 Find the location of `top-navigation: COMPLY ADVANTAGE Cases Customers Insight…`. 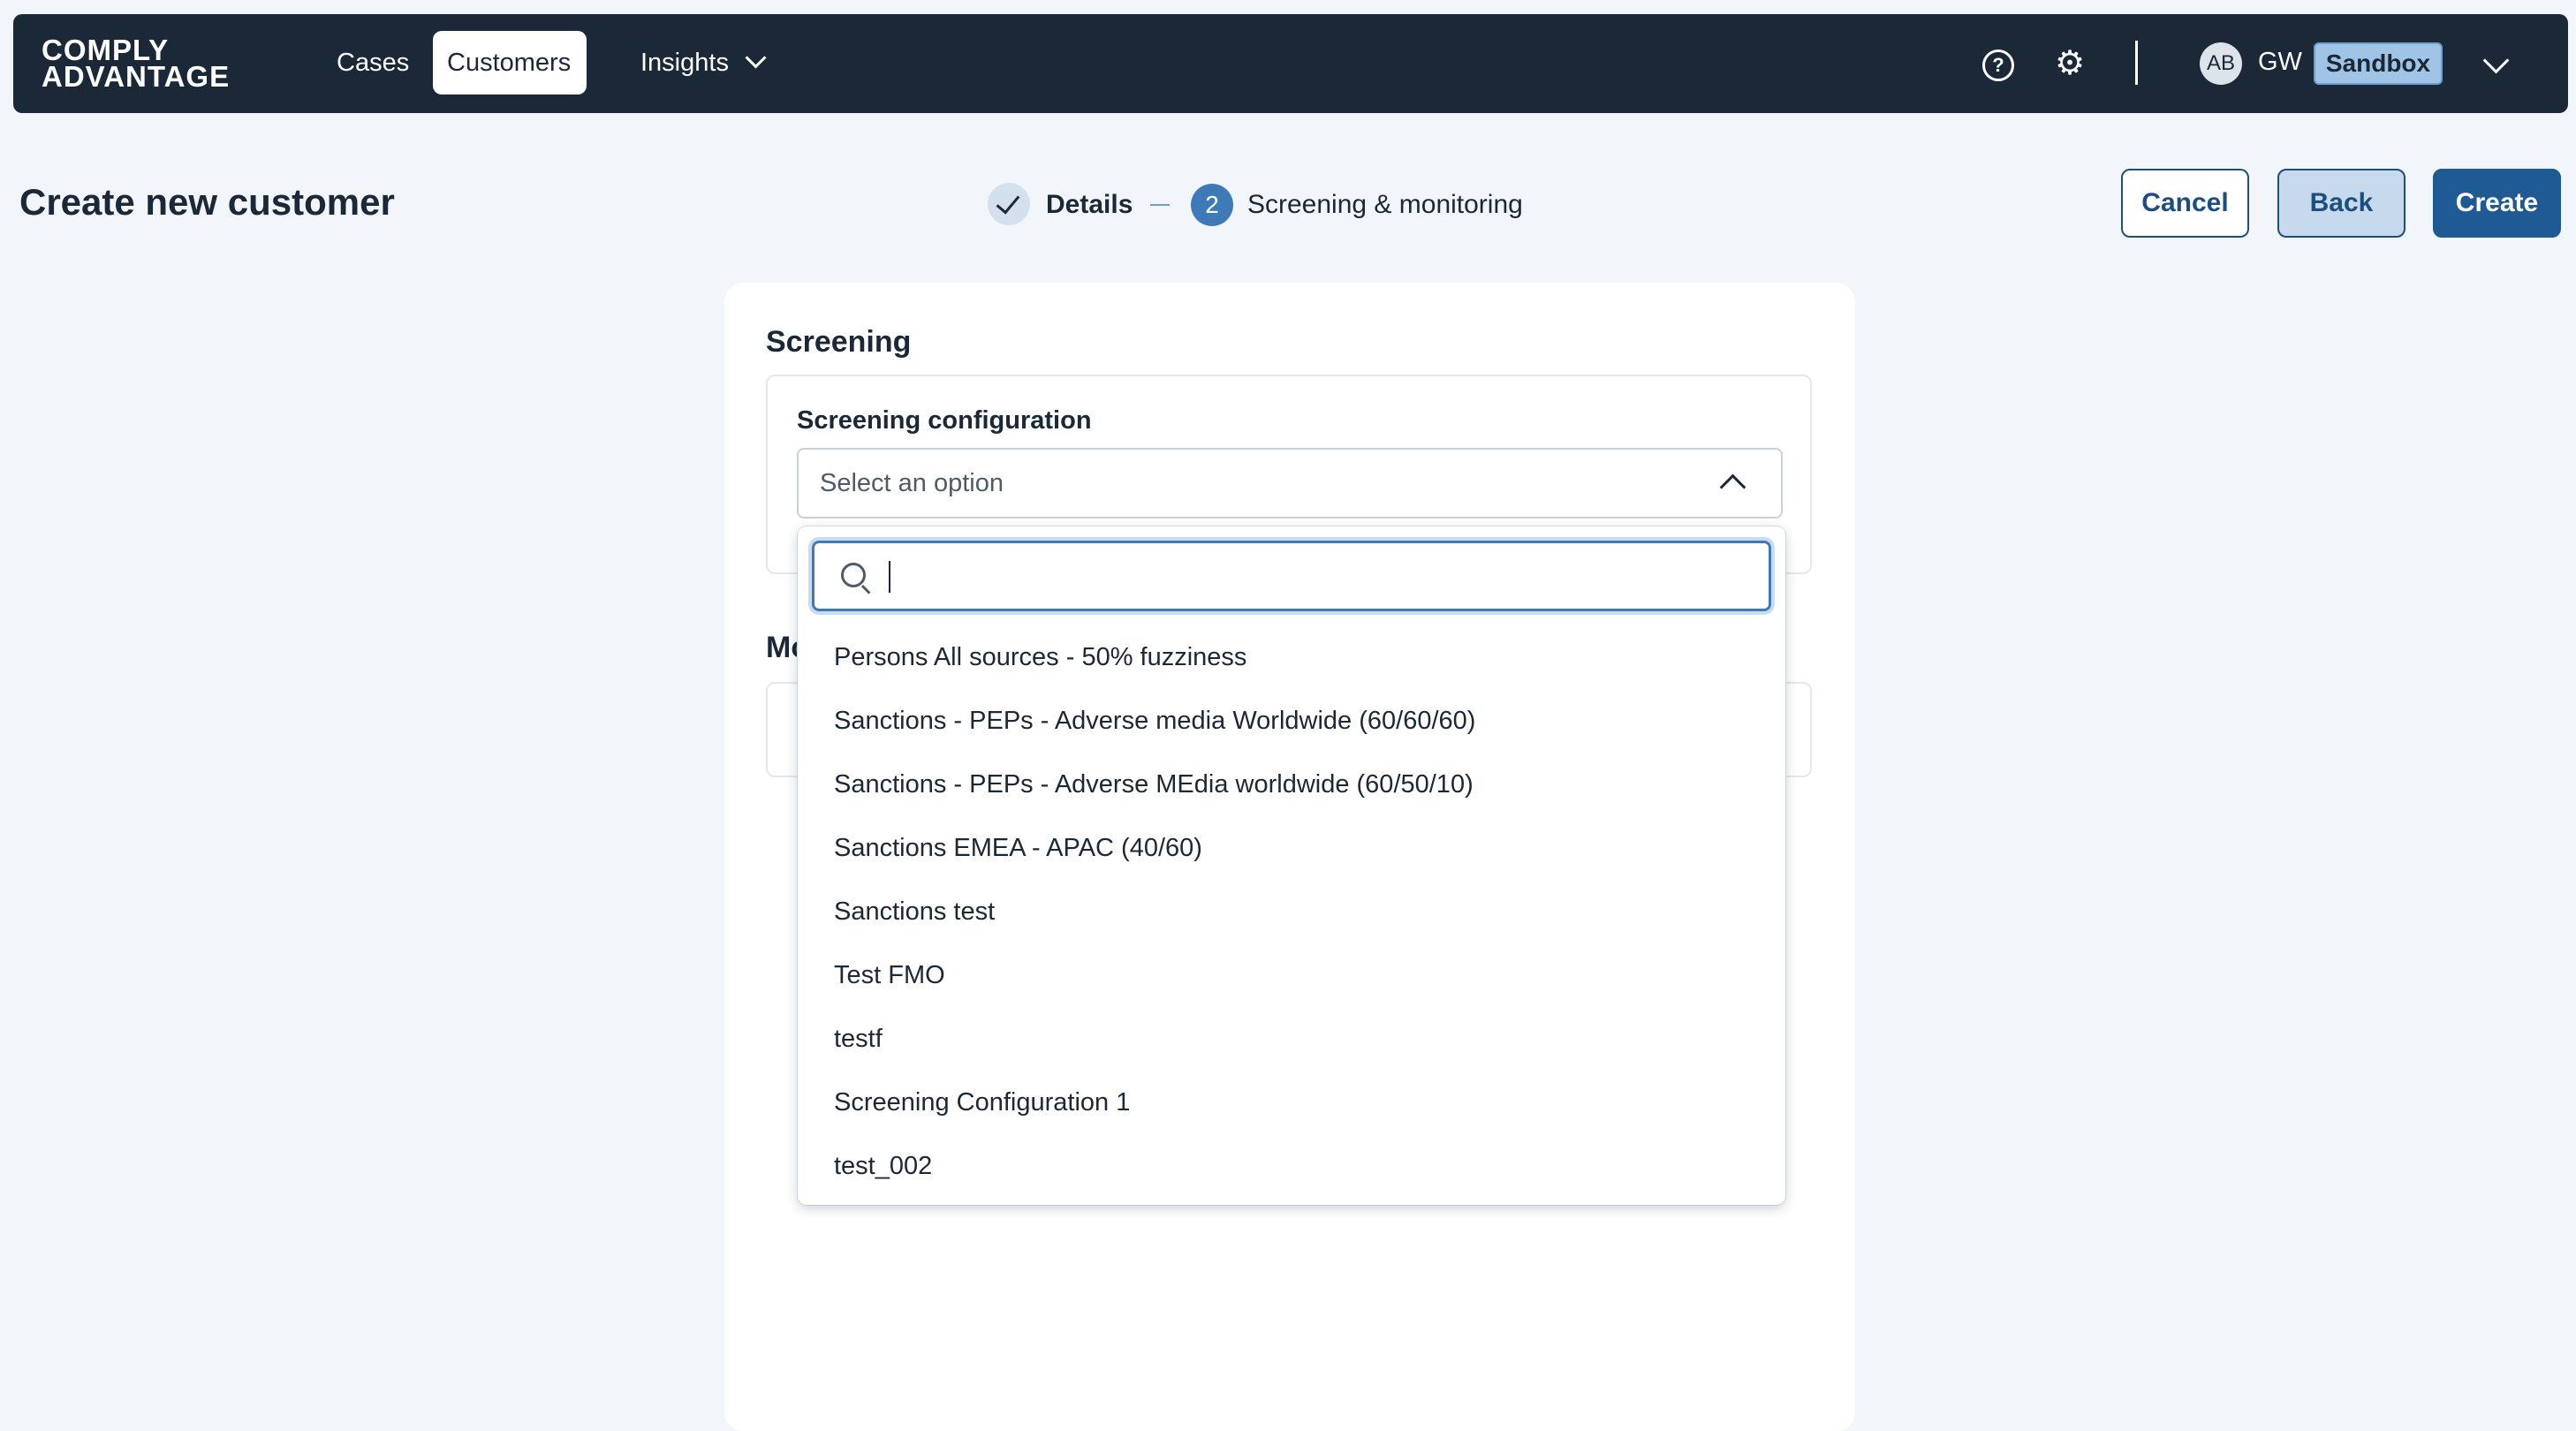

top-navigation: COMPLY ADVANTAGE Cases Customers Insight… is located at coordinates (1291, 63).